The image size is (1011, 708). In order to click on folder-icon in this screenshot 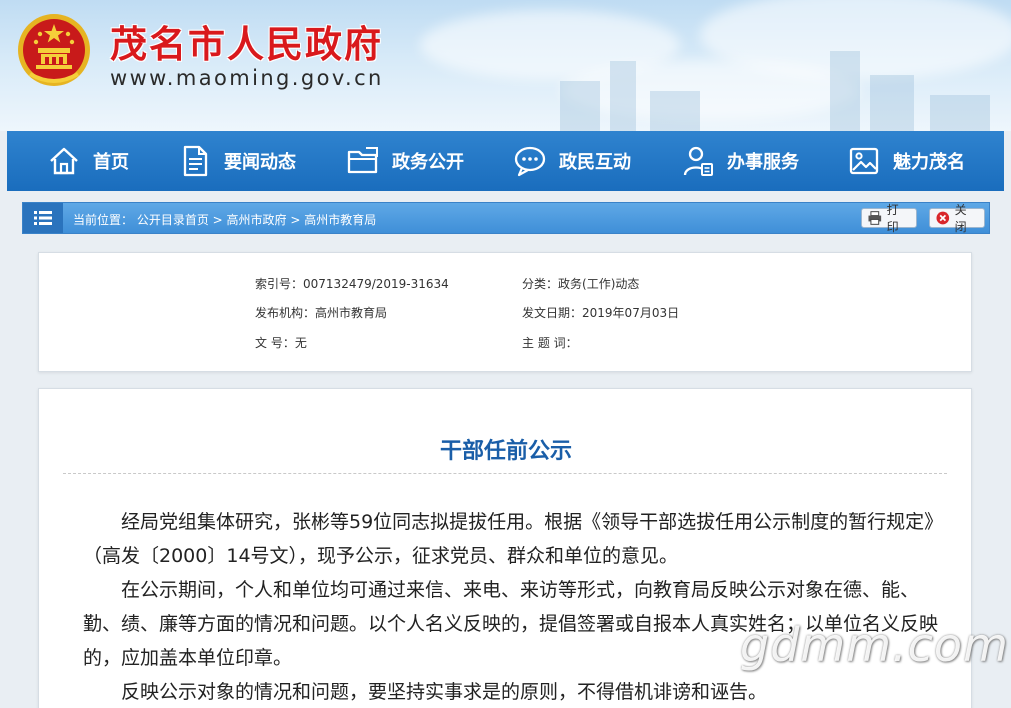, I will do `click(362, 160)`.